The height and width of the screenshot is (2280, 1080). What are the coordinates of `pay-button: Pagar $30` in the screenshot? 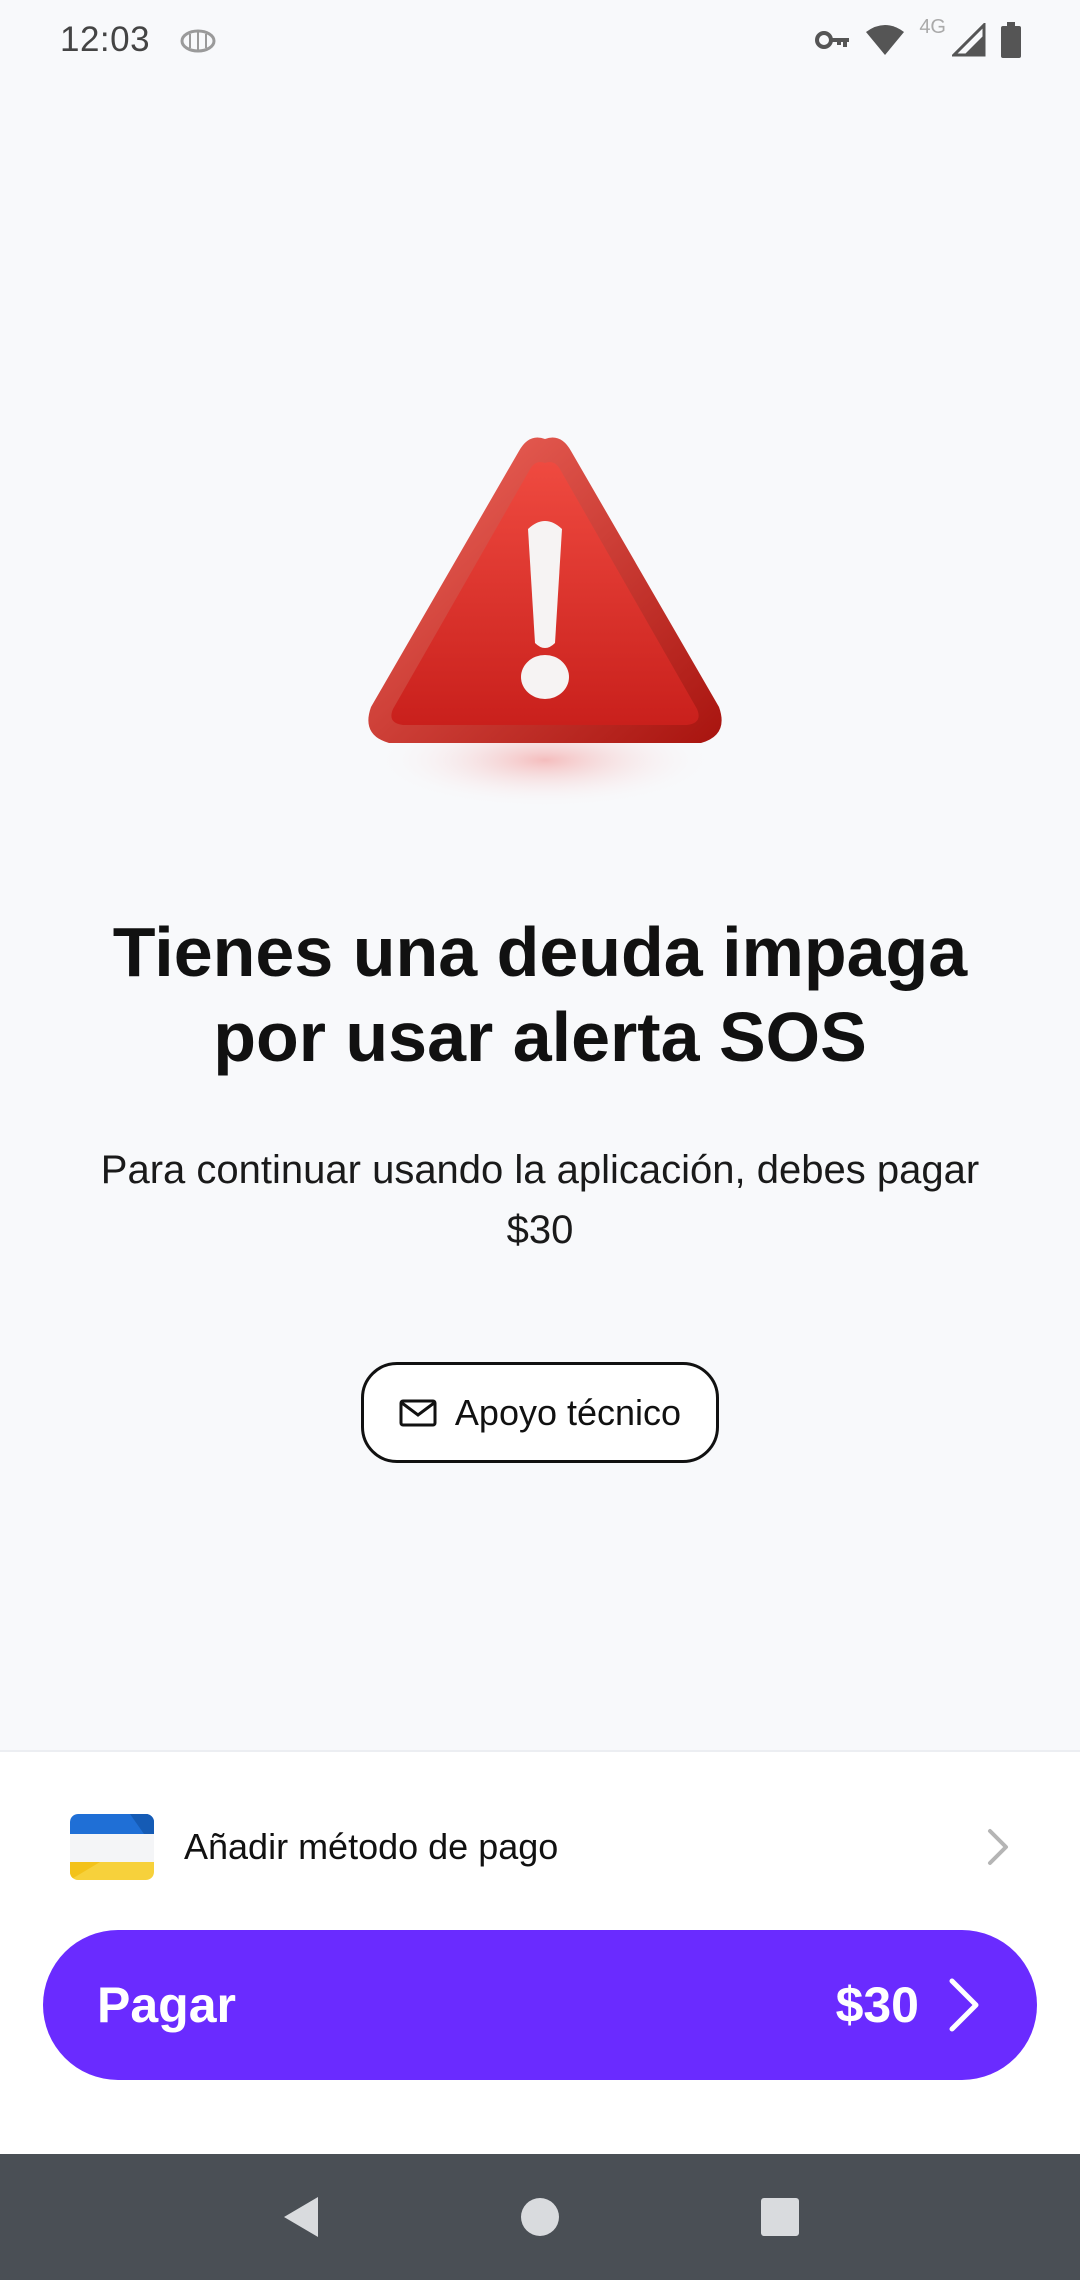 It's located at (540, 2005).